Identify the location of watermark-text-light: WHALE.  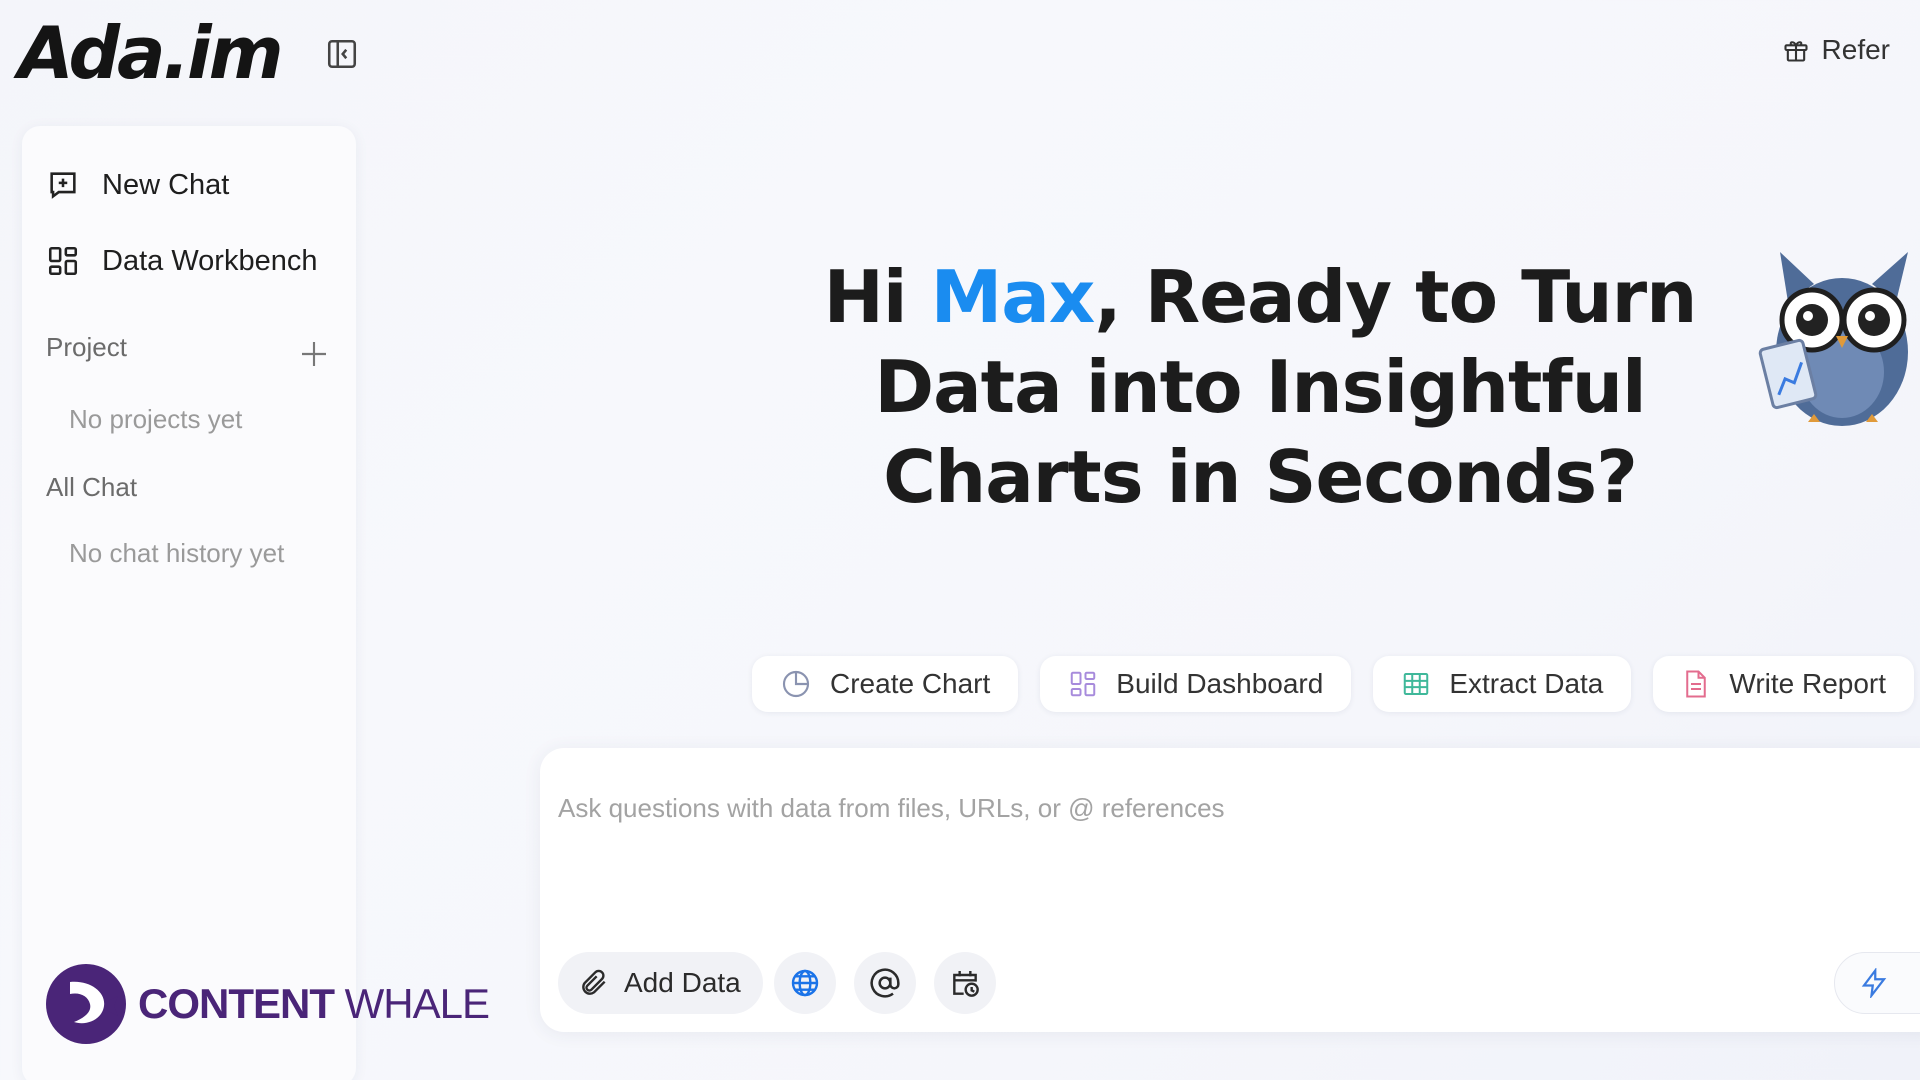
(412, 1003).